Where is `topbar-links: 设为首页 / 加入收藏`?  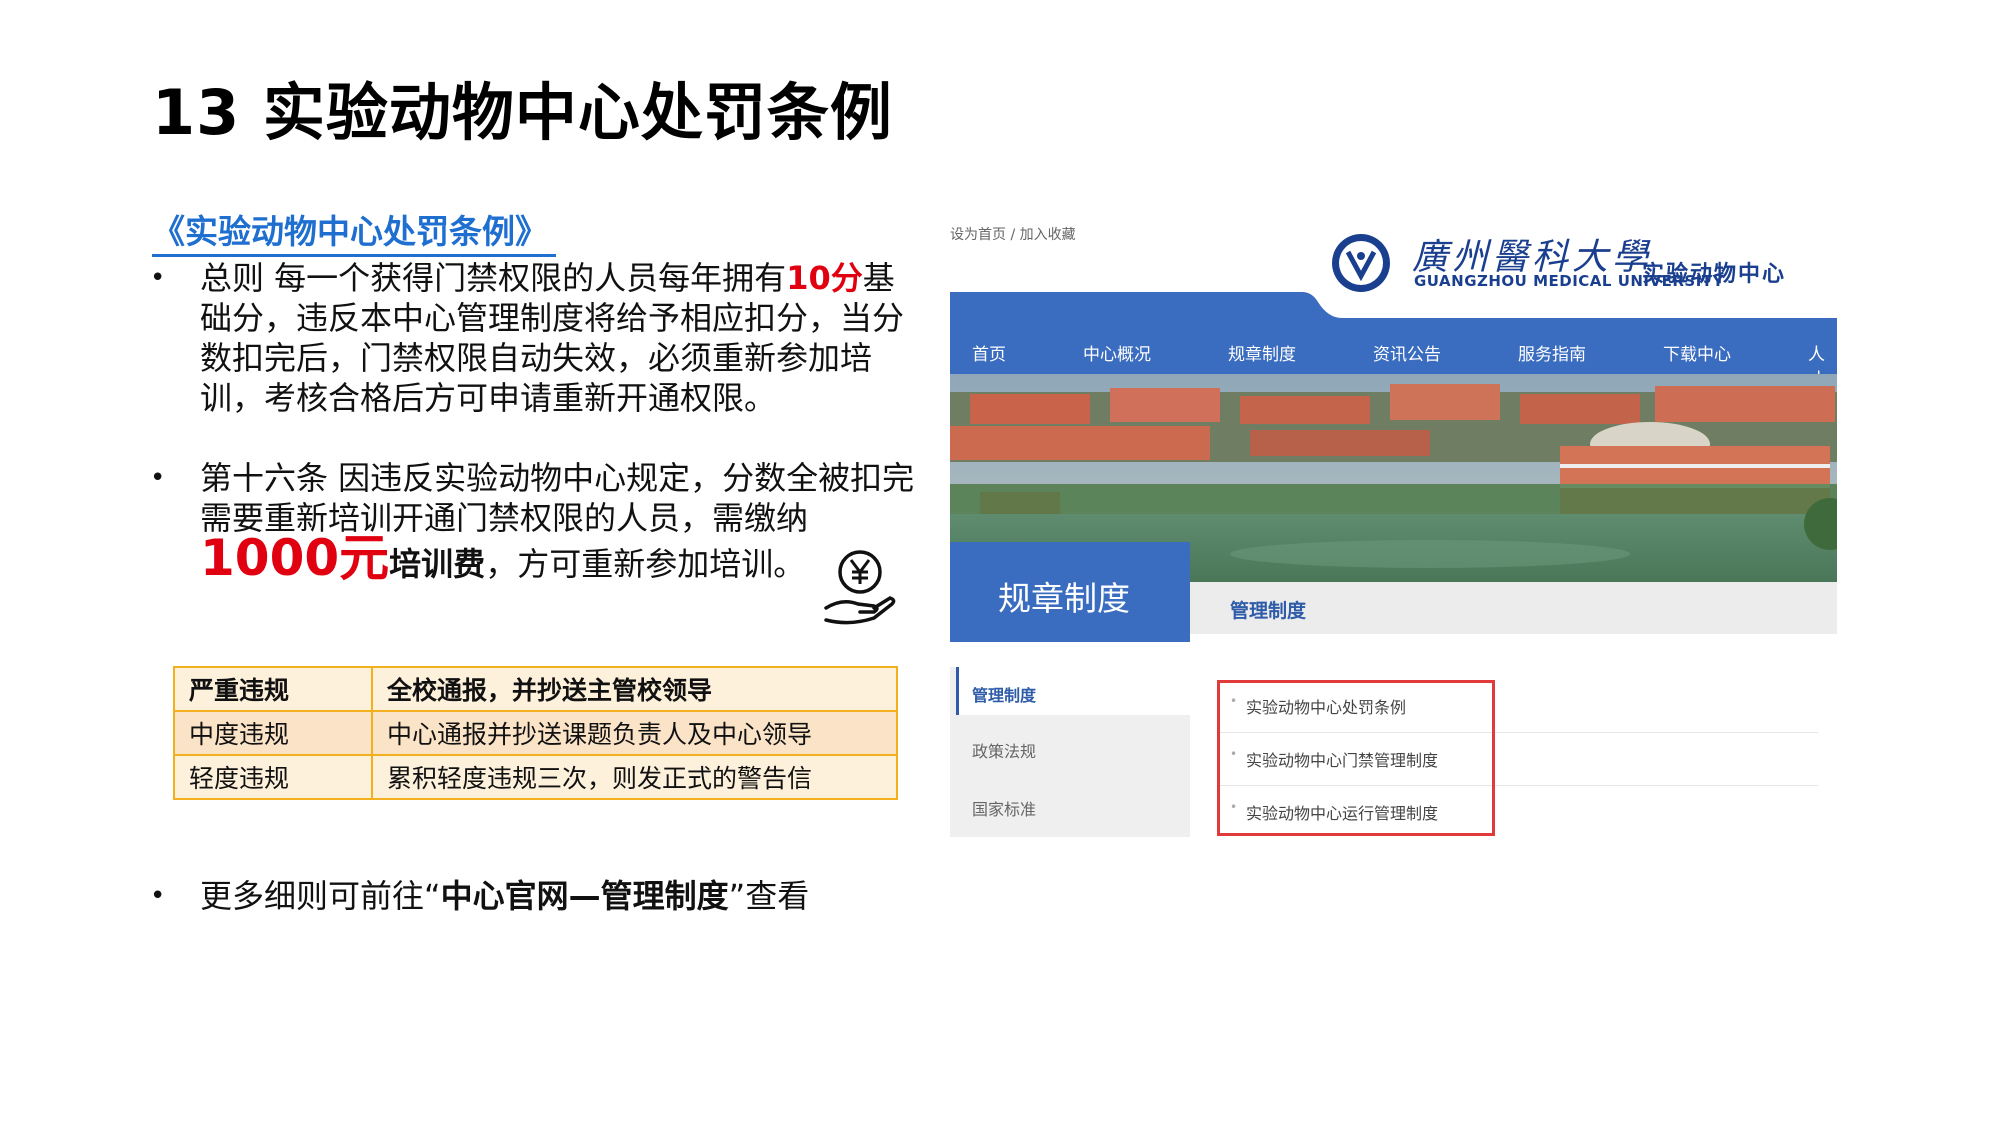
topbar-links: 设为首页 / 加入收藏 is located at coordinates (1013, 234).